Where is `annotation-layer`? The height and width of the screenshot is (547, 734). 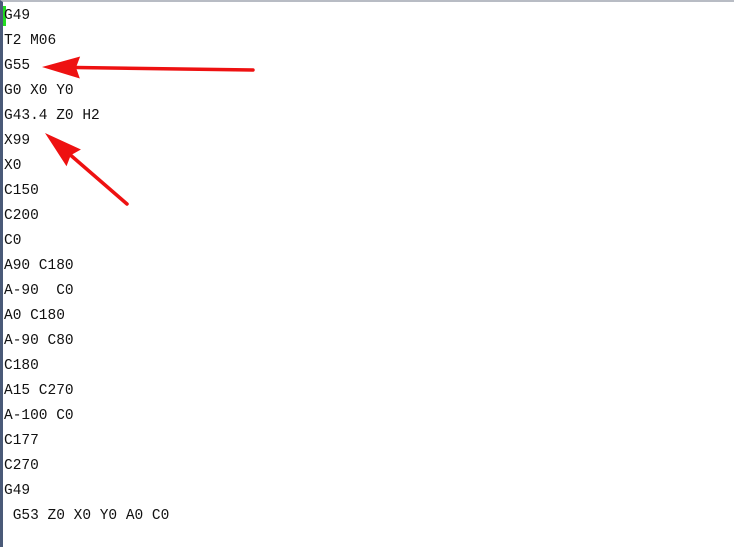 annotation-layer is located at coordinates (148, 131).